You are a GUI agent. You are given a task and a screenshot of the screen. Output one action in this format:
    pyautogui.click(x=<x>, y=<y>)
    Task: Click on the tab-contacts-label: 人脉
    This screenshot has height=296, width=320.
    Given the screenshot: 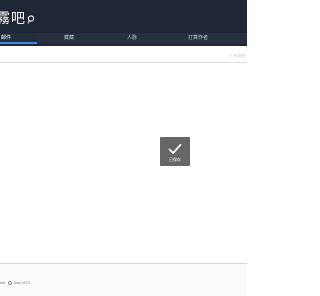 What is the action you would take?
    pyautogui.click(x=132, y=38)
    